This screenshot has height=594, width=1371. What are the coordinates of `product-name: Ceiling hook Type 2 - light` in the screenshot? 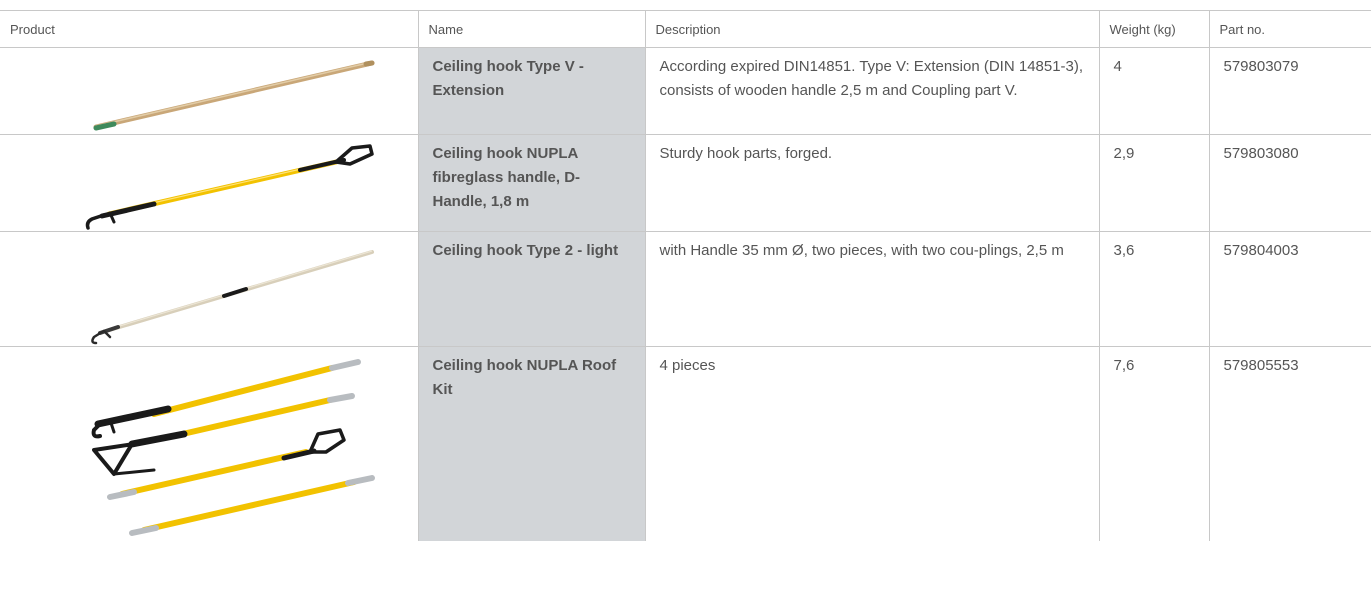 It's located at (532, 289).